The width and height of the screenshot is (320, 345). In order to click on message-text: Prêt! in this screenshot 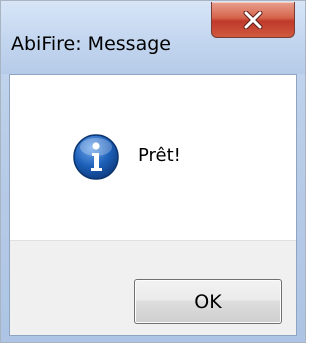, I will do `click(159, 155)`.